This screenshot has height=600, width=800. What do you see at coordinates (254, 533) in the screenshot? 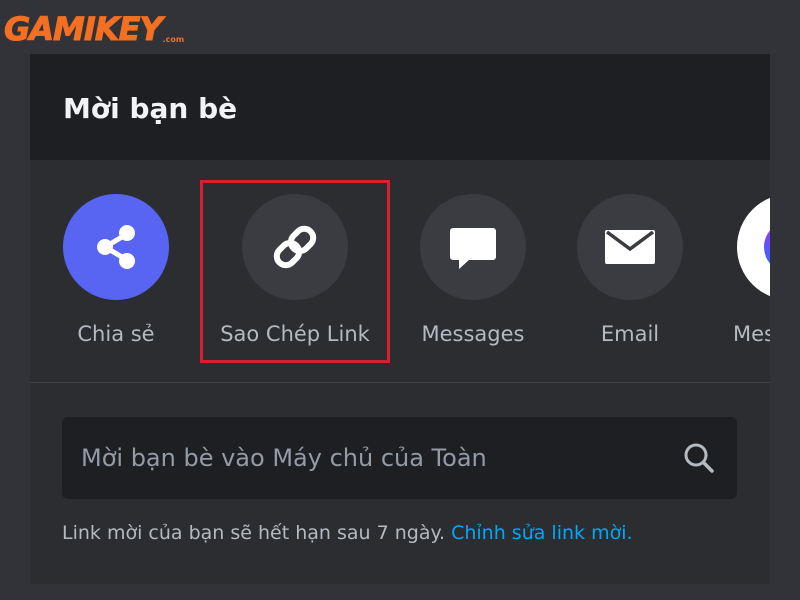
I see `expiry-text: Link mời của bạn sẽ hết hạn sau 7 ngày.` at bounding box center [254, 533].